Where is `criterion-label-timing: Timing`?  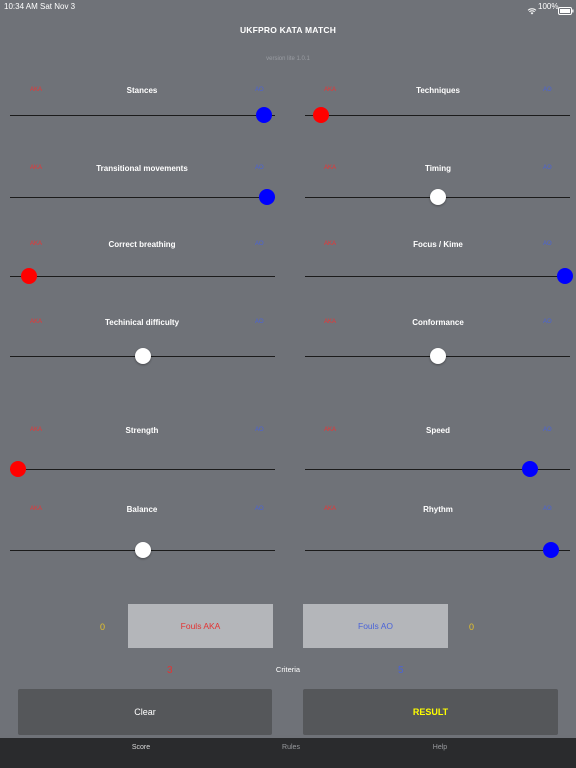
criterion-label-timing: Timing is located at coordinates (438, 168).